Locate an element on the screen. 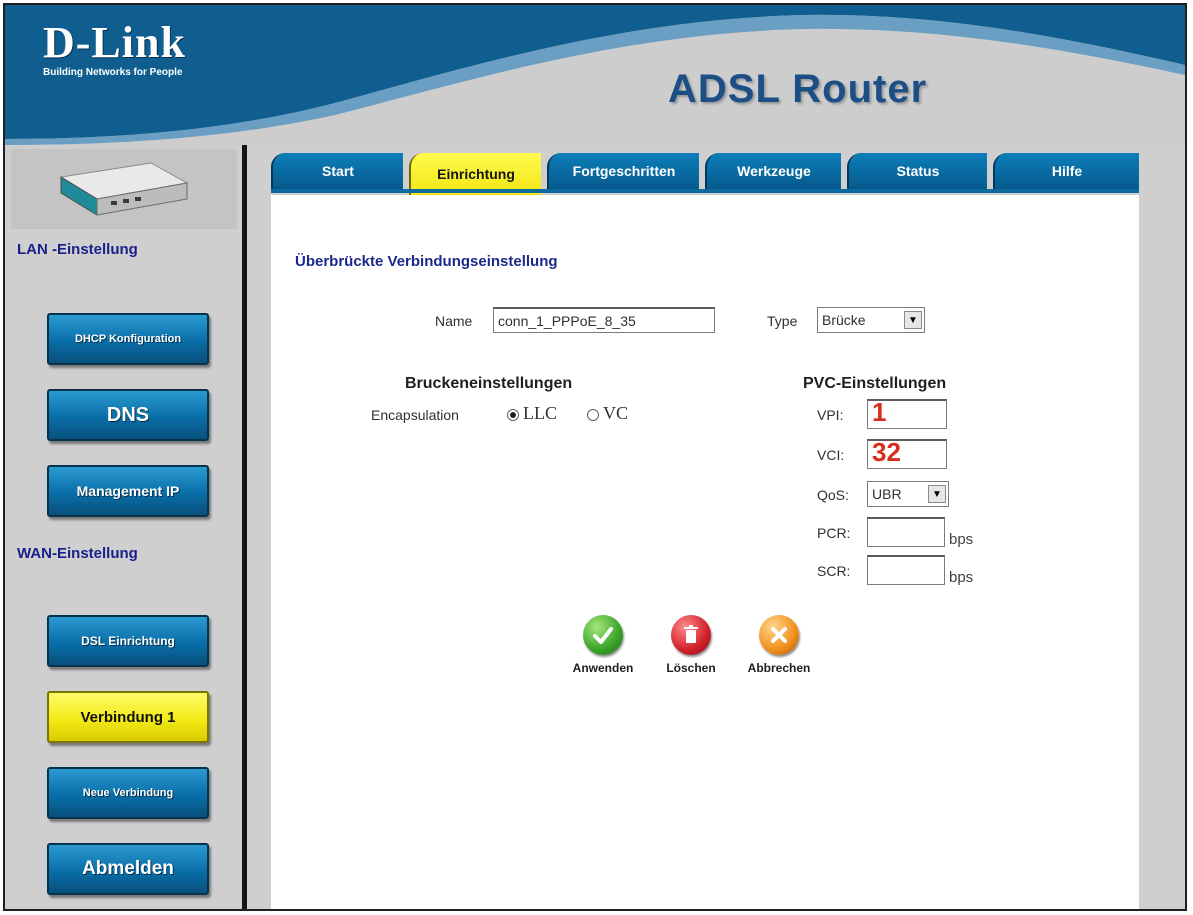 The image size is (1193, 915). management-ip-label: Management IP is located at coordinates (128, 491).